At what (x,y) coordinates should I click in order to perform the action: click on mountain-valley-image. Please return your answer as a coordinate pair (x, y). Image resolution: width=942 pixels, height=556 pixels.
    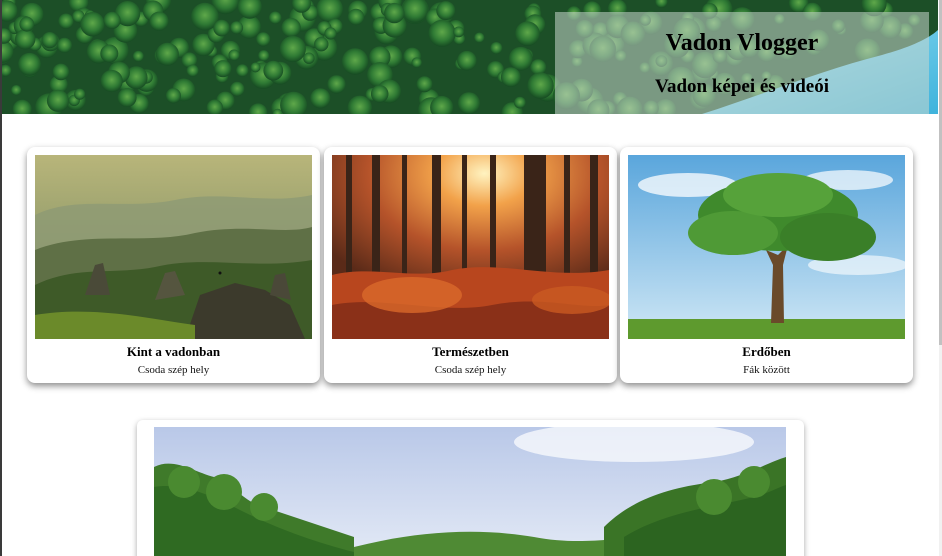
    Looking at the image, I should click on (173, 247).